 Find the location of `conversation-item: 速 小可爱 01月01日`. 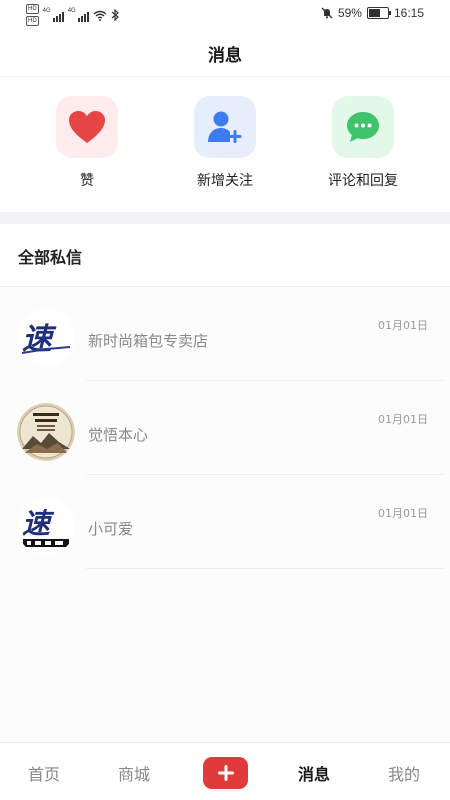

conversation-item: 速 小可爱 01月01日 is located at coordinates (225, 522).